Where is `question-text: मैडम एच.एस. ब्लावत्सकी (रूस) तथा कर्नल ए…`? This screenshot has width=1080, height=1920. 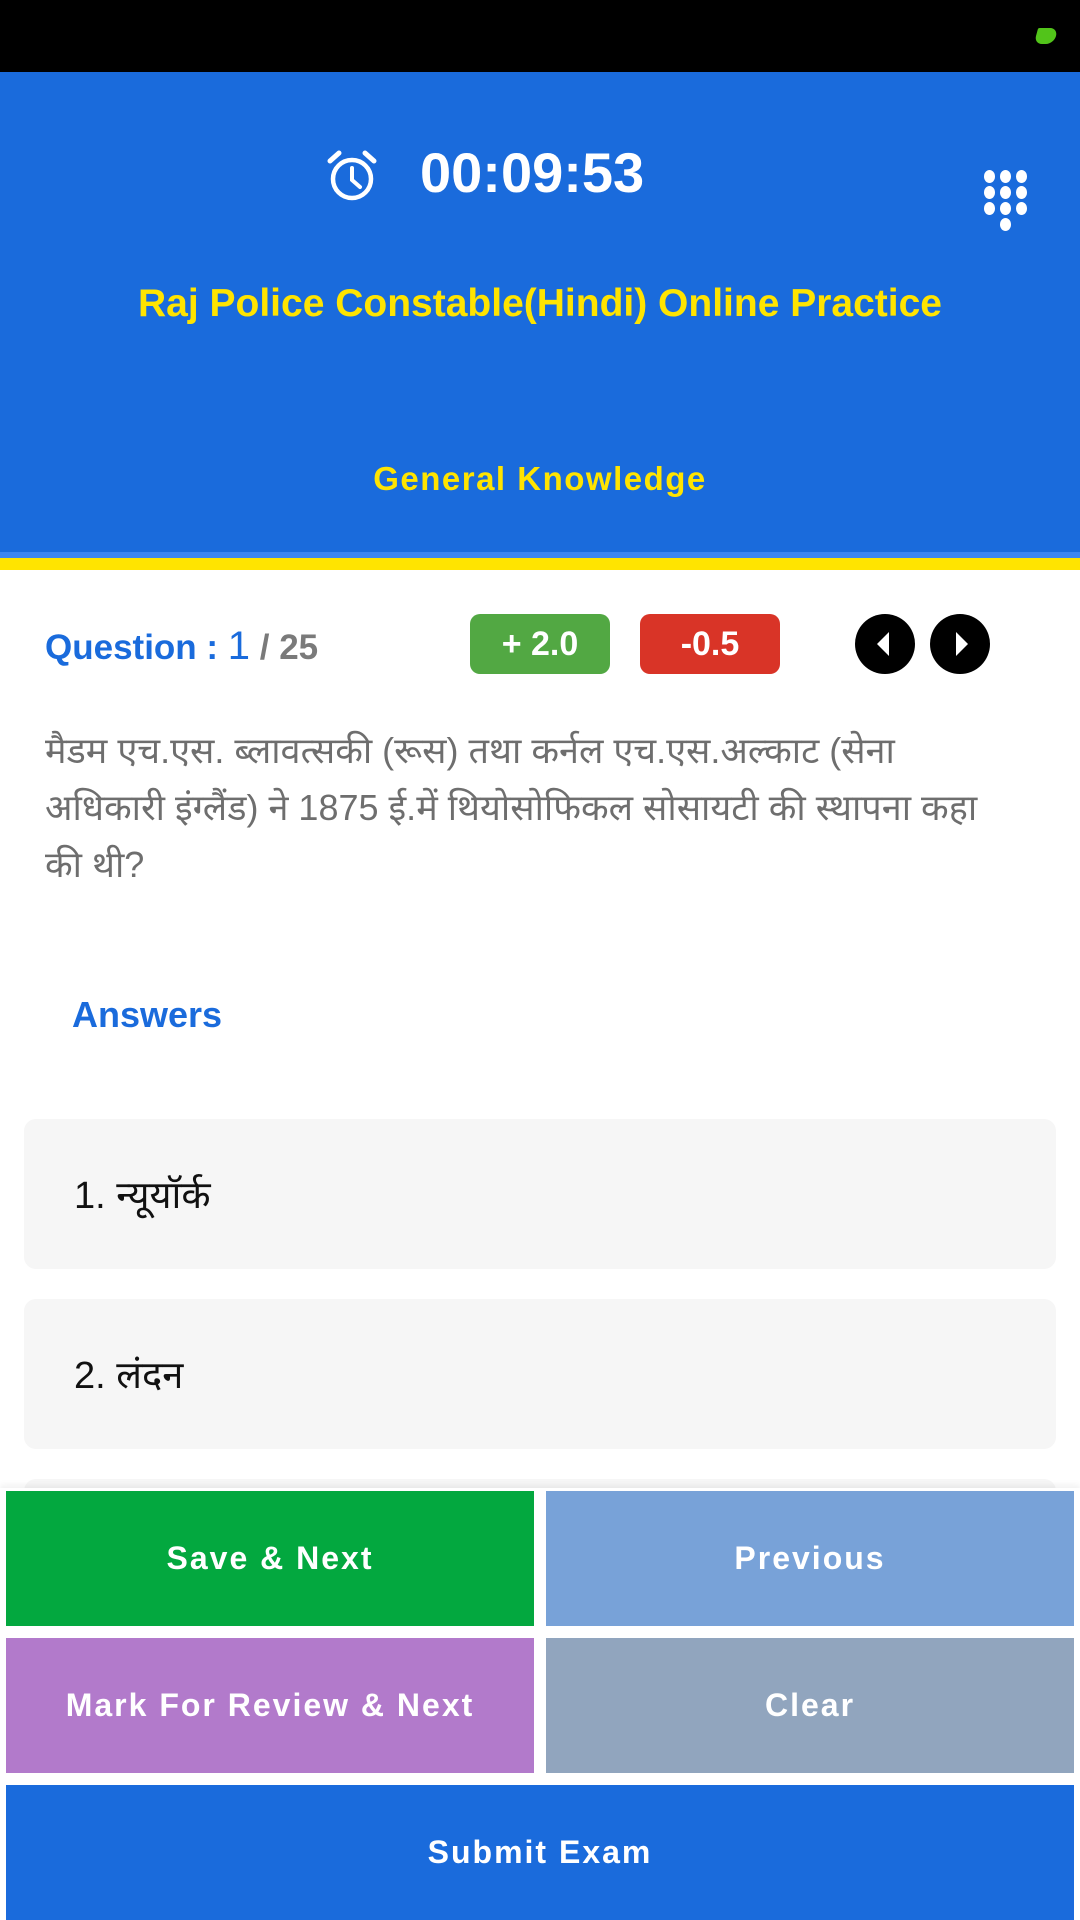 question-text: मैडम एच.एस. ब्लावत्सकी (रूस) तथा कर्नल ए… is located at coordinates (511, 807).